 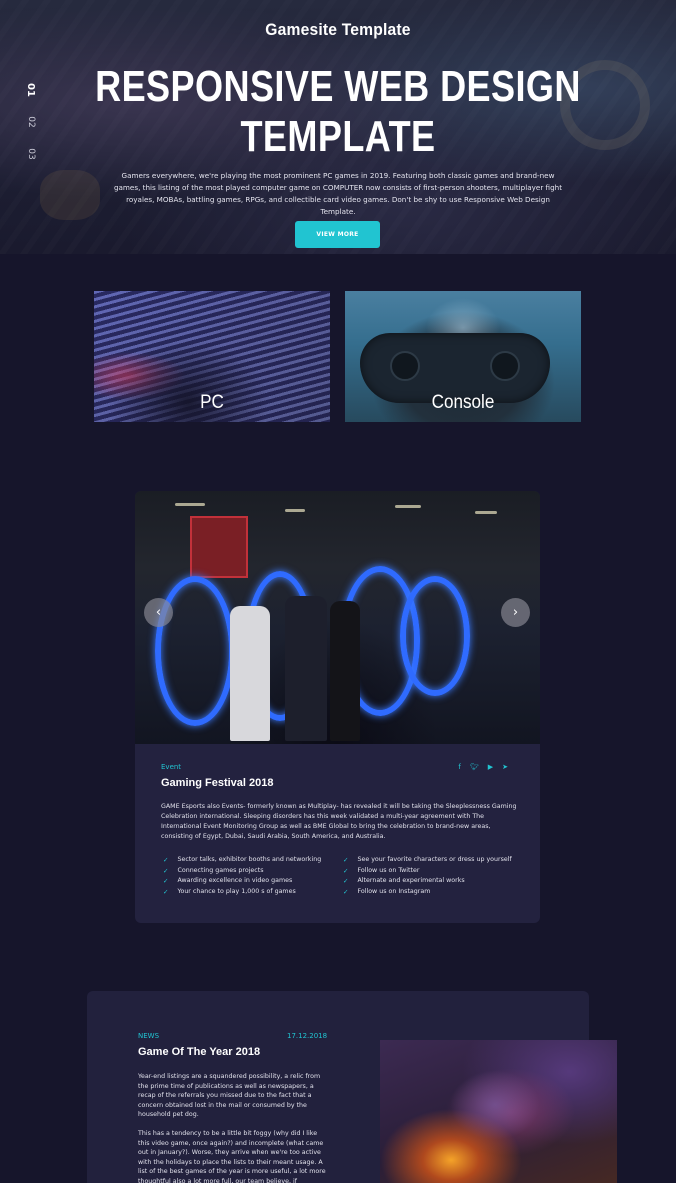 I want to click on category-label: Console, so click(x=463, y=402).